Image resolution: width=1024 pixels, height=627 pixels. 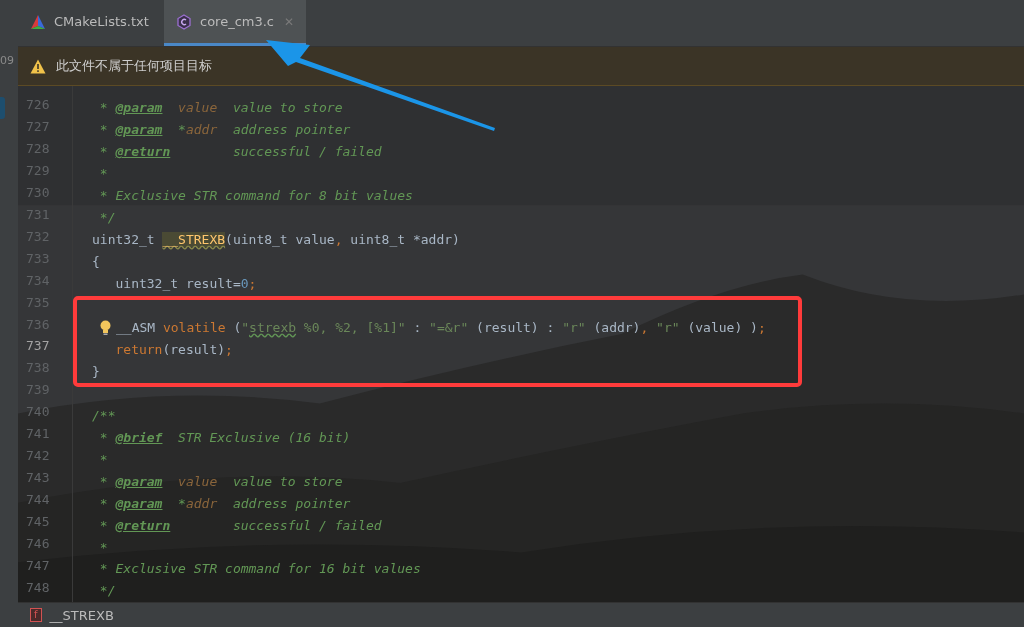 What do you see at coordinates (224, 437) in the screenshot?
I see `code-line: * @brief STR Exclusive (16 bit)` at bounding box center [224, 437].